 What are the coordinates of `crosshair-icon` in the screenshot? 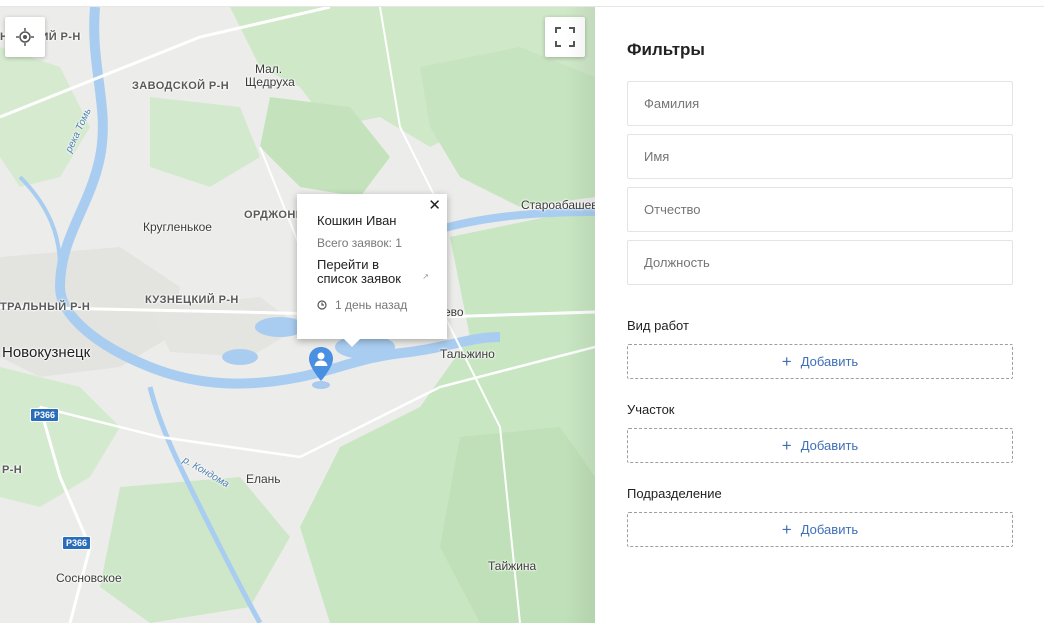 It's located at (25, 37).